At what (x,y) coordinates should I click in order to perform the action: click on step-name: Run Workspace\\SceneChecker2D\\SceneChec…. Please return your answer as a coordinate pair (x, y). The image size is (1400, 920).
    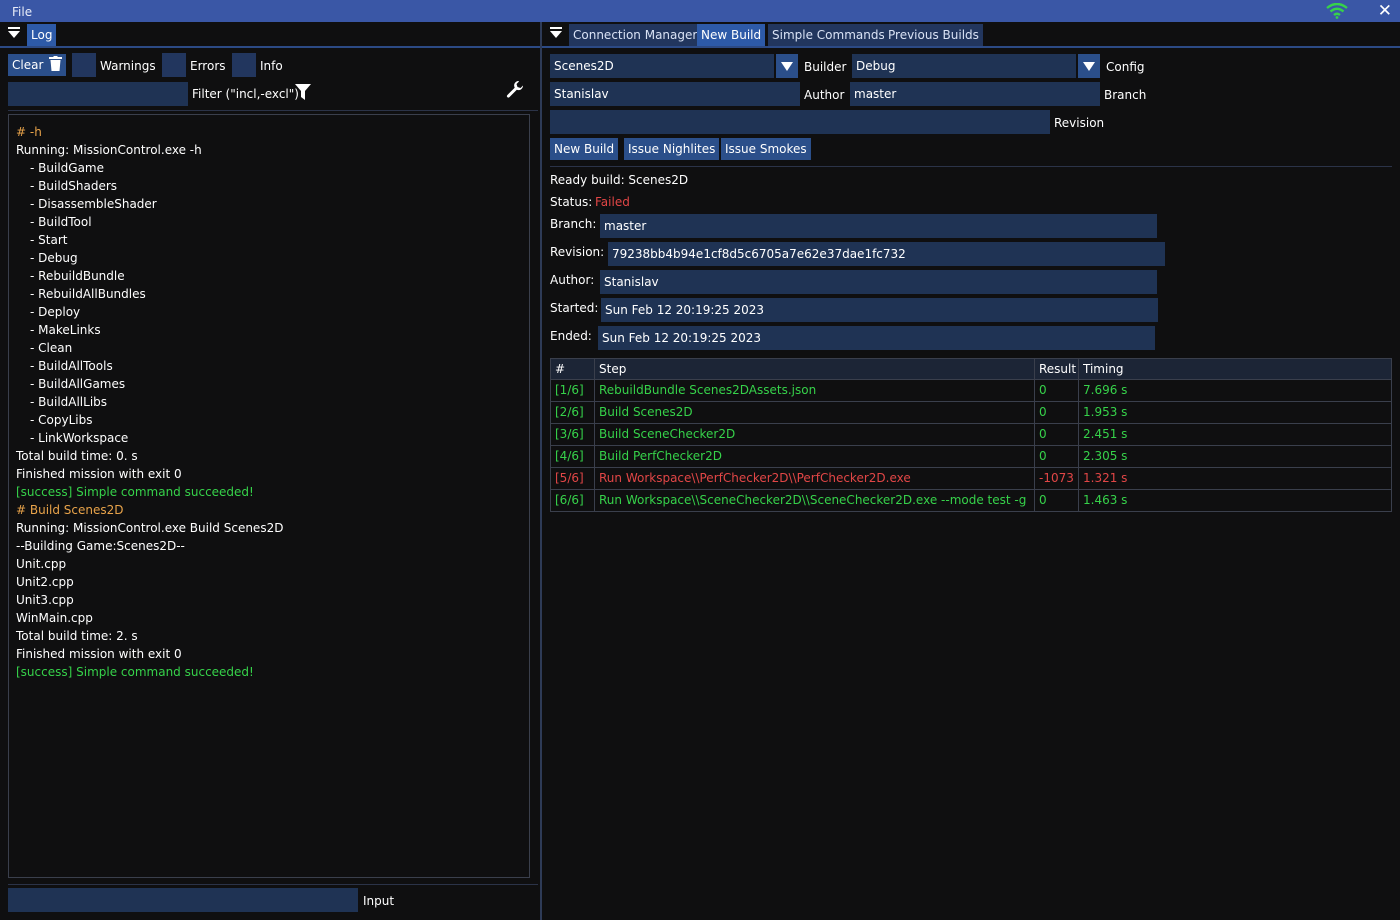
    Looking at the image, I should click on (813, 500).